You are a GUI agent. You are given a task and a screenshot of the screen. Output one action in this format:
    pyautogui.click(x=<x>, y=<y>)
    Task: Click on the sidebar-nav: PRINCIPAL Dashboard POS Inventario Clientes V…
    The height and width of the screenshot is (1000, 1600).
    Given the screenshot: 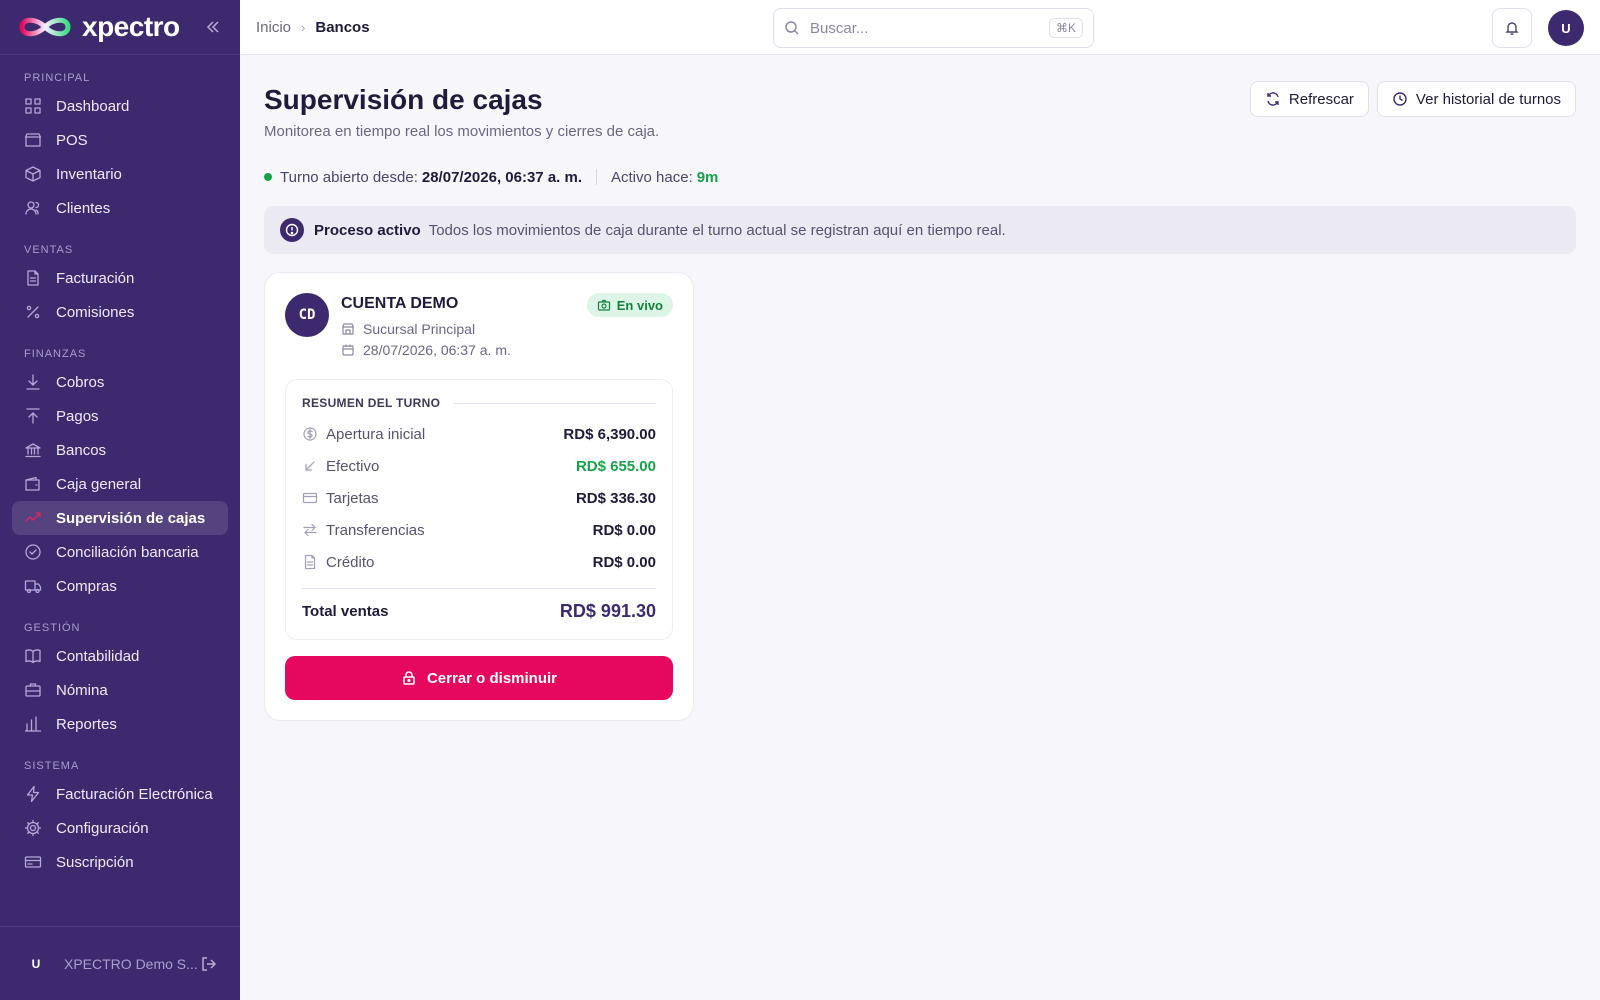 What is the action you would take?
    pyautogui.click(x=120, y=490)
    